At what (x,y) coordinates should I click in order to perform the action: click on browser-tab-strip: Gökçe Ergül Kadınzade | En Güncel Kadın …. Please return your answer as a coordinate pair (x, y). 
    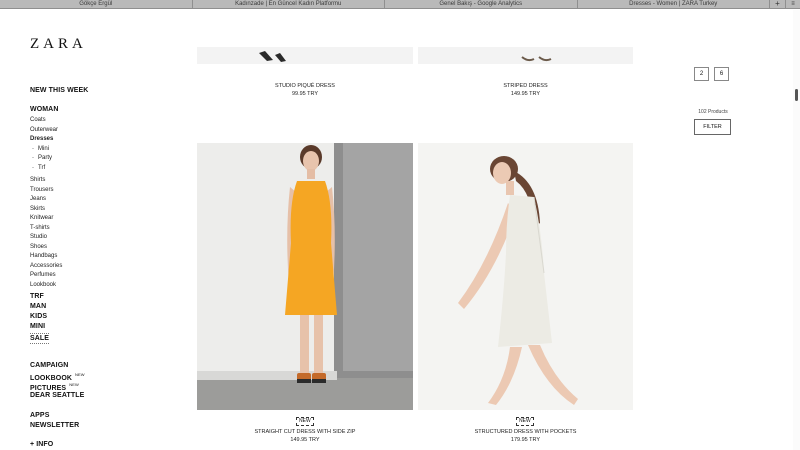
    Looking at the image, I should click on (400, 4).